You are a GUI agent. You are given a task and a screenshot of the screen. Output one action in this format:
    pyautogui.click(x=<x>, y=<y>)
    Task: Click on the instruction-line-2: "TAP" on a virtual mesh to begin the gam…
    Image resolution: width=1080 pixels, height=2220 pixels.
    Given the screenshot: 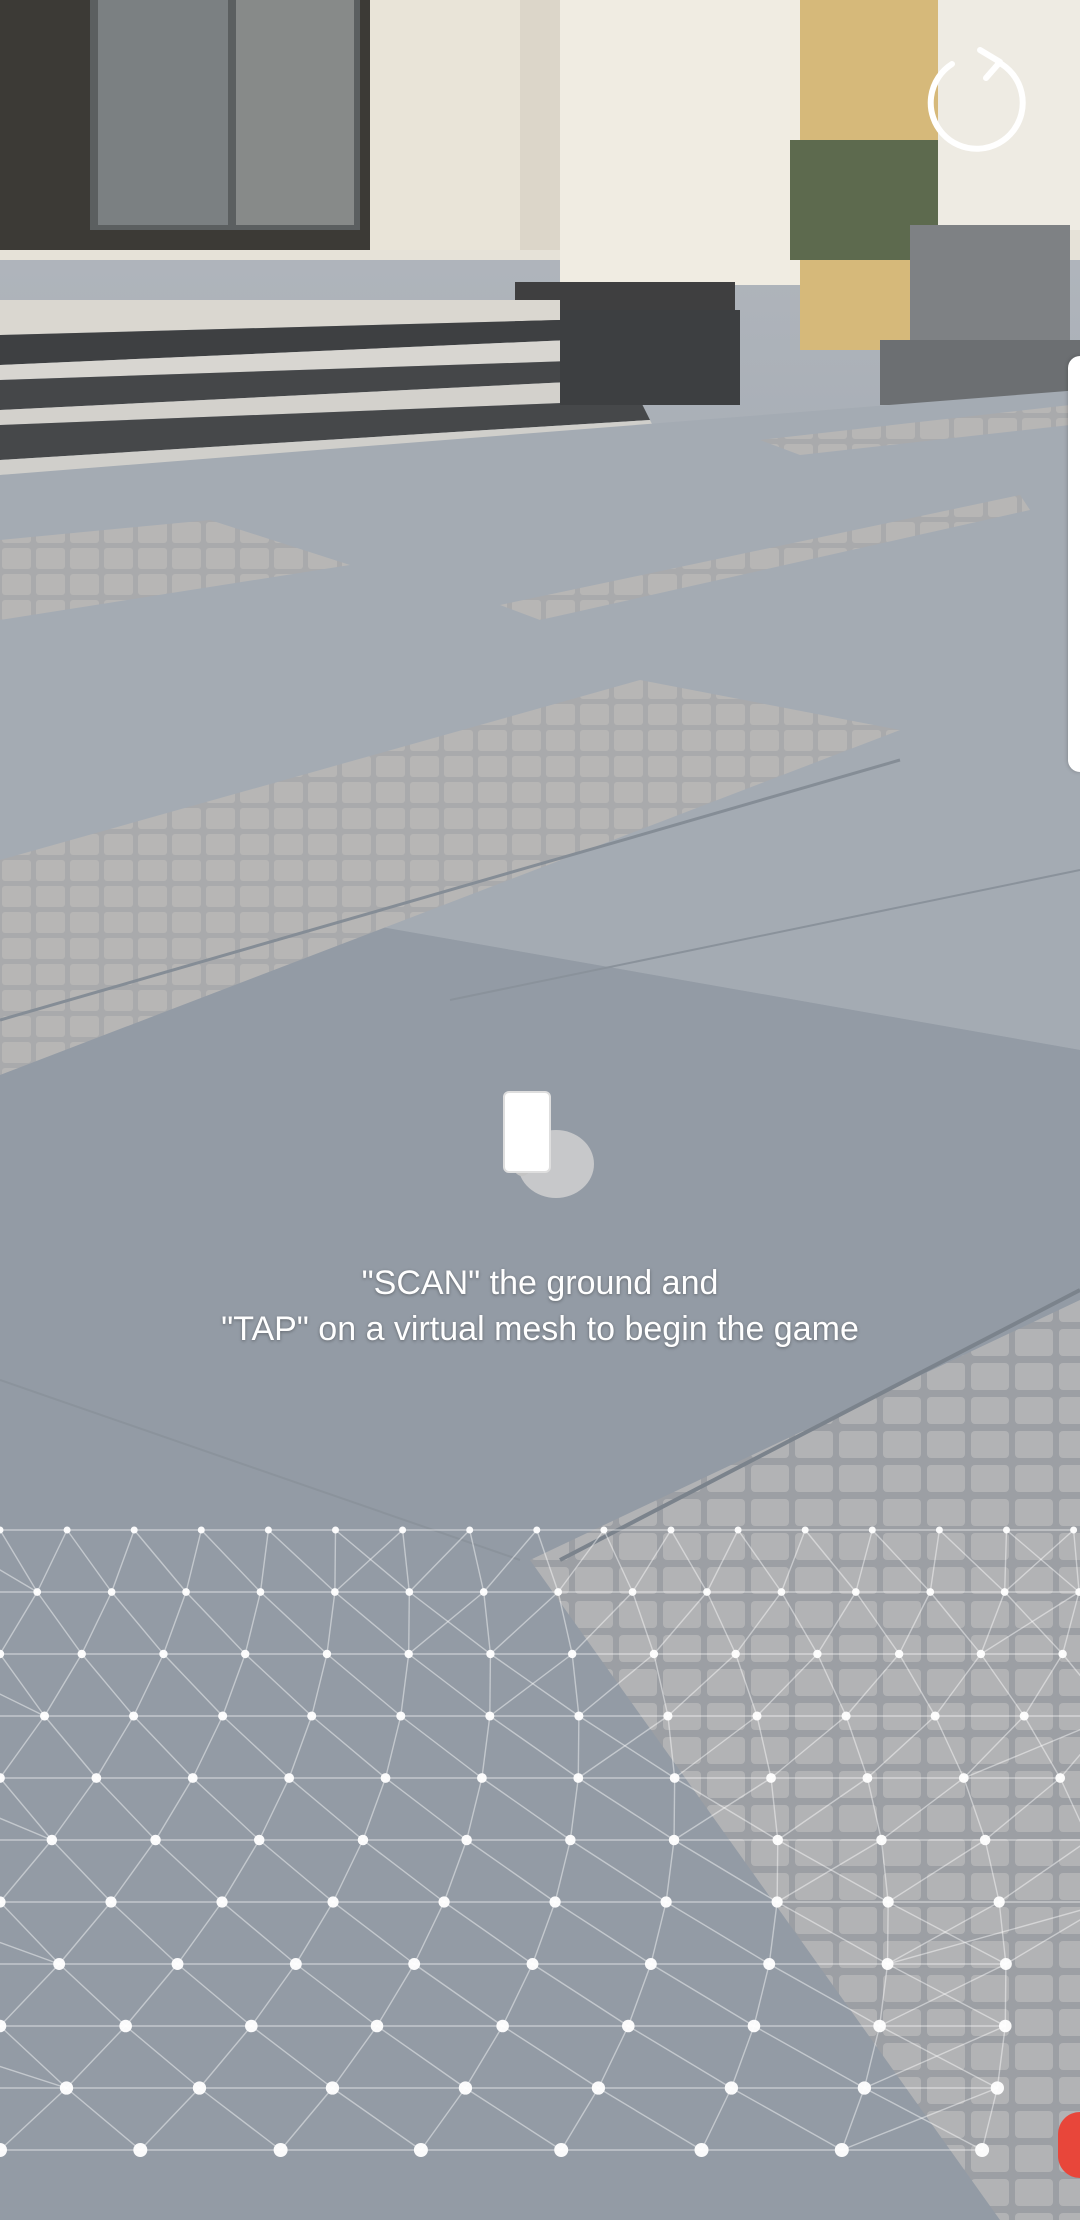 What is the action you would take?
    pyautogui.click(x=540, y=1329)
    